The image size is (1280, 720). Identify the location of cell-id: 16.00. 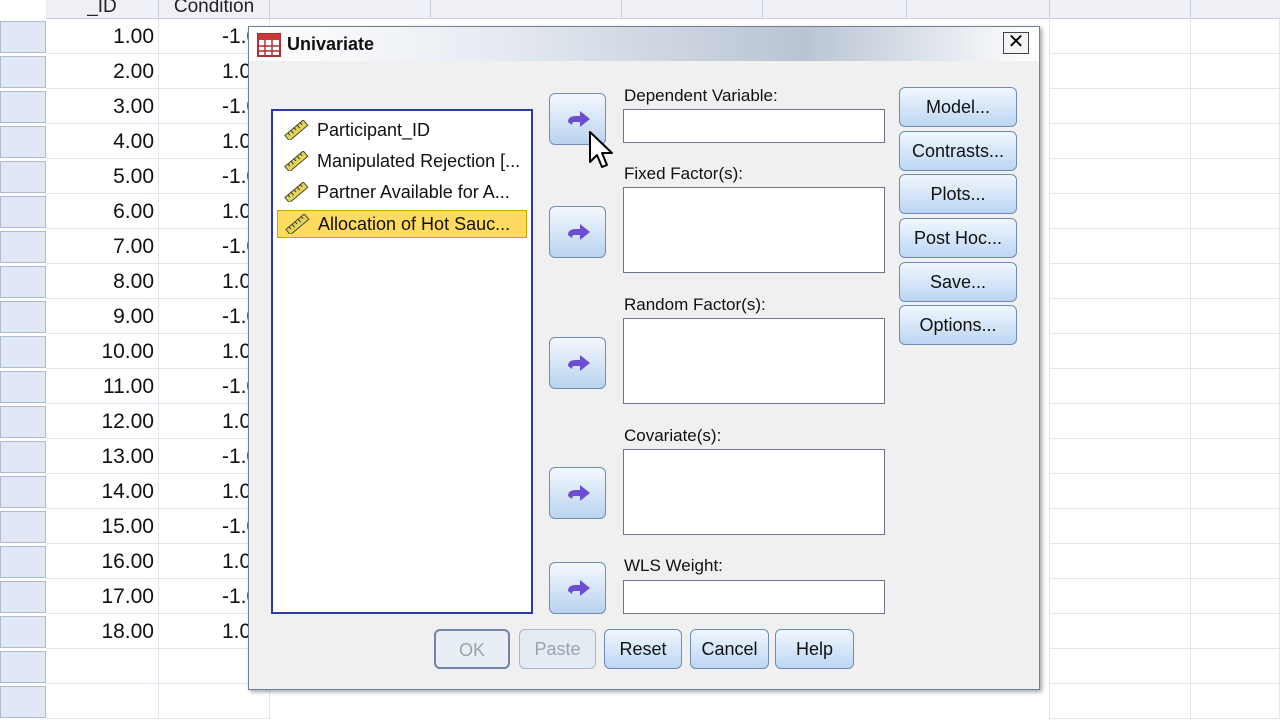
(102, 561).